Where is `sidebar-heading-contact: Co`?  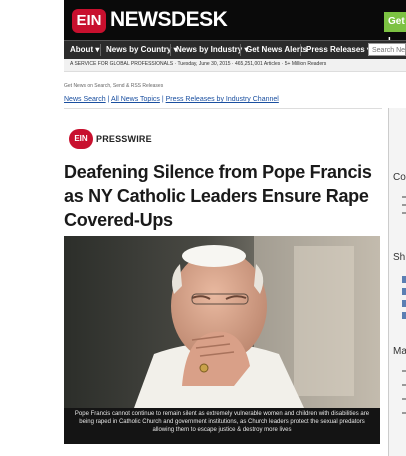
sidebar-heading-contact: Co is located at coordinates (399, 177).